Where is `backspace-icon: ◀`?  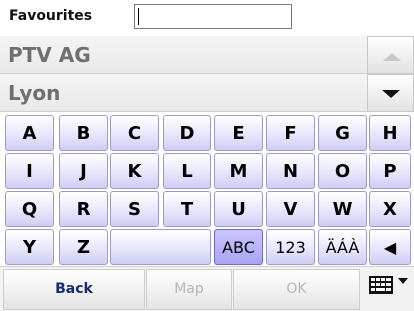 backspace-icon: ◀ is located at coordinates (390, 247).